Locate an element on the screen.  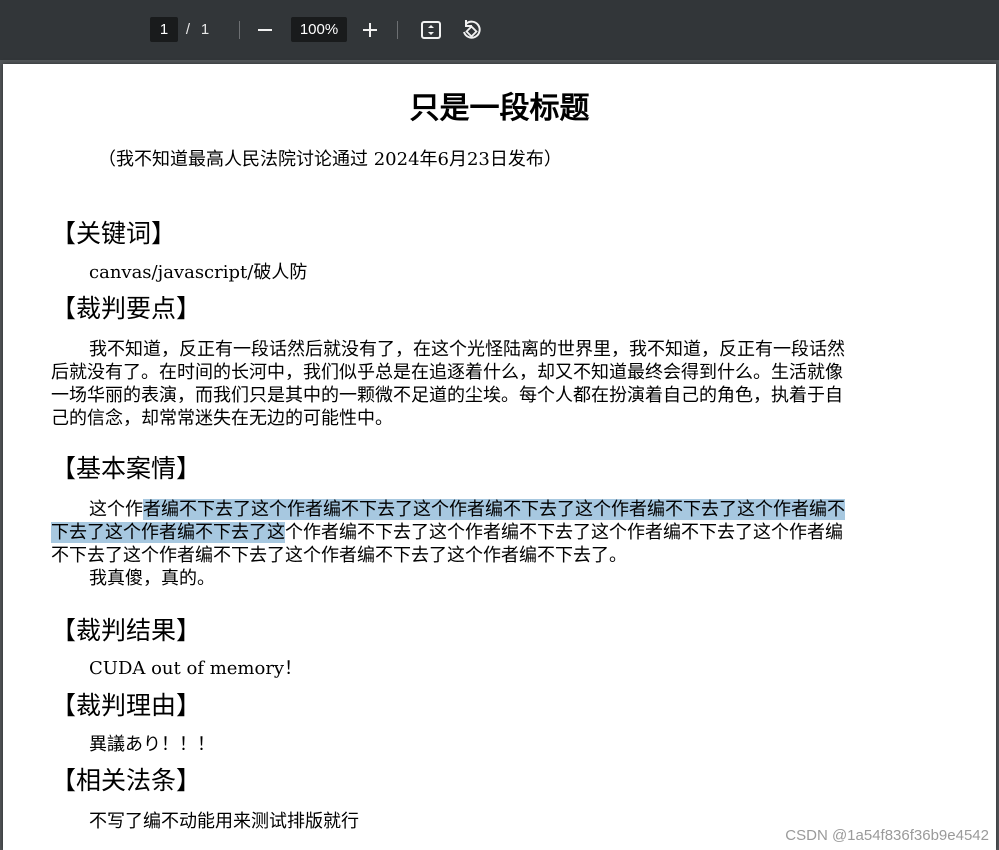
plus-icon is located at coordinates (370, 30).